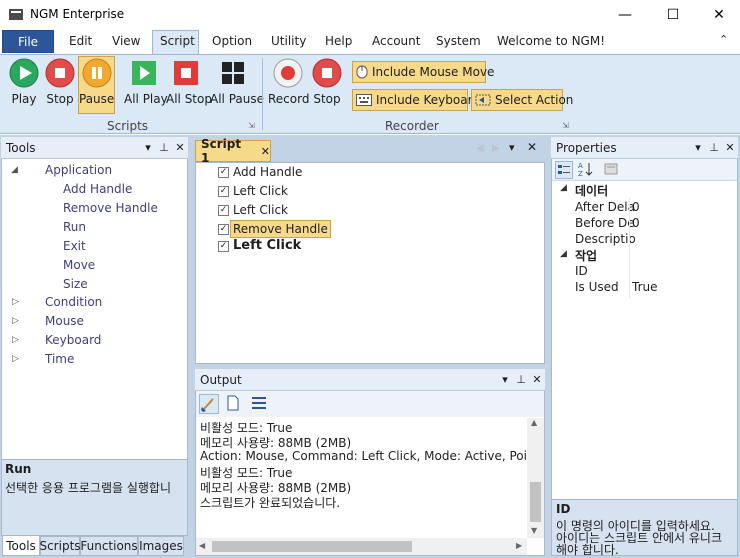 This screenshot has height=558, width=740. Describe the element at coordinates (73, 302) in the screenshot. I see `tree-item-condition: Condition` at that location.